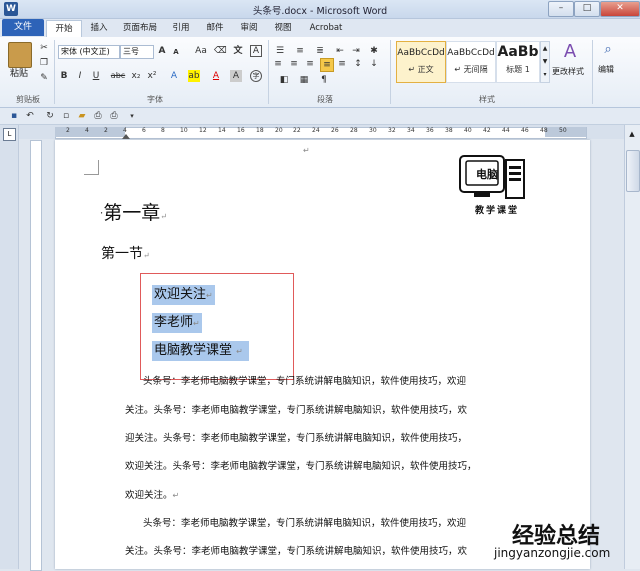 The height and width of the screenshot is (571, 640). I want to click on style-heading-1: AaBb 标题 1, so click(518, 62).